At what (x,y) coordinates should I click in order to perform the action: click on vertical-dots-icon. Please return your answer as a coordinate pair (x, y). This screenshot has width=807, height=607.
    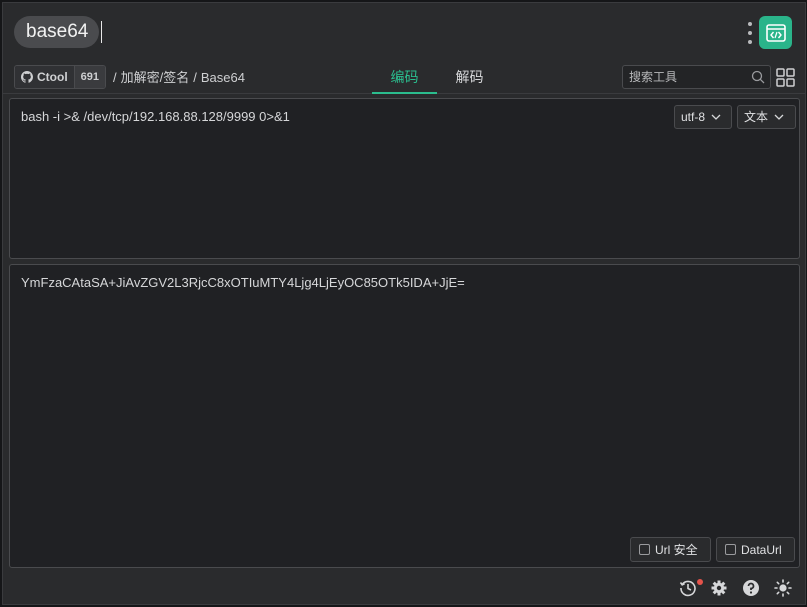
    Looking at the image, I should click on (750, 33).